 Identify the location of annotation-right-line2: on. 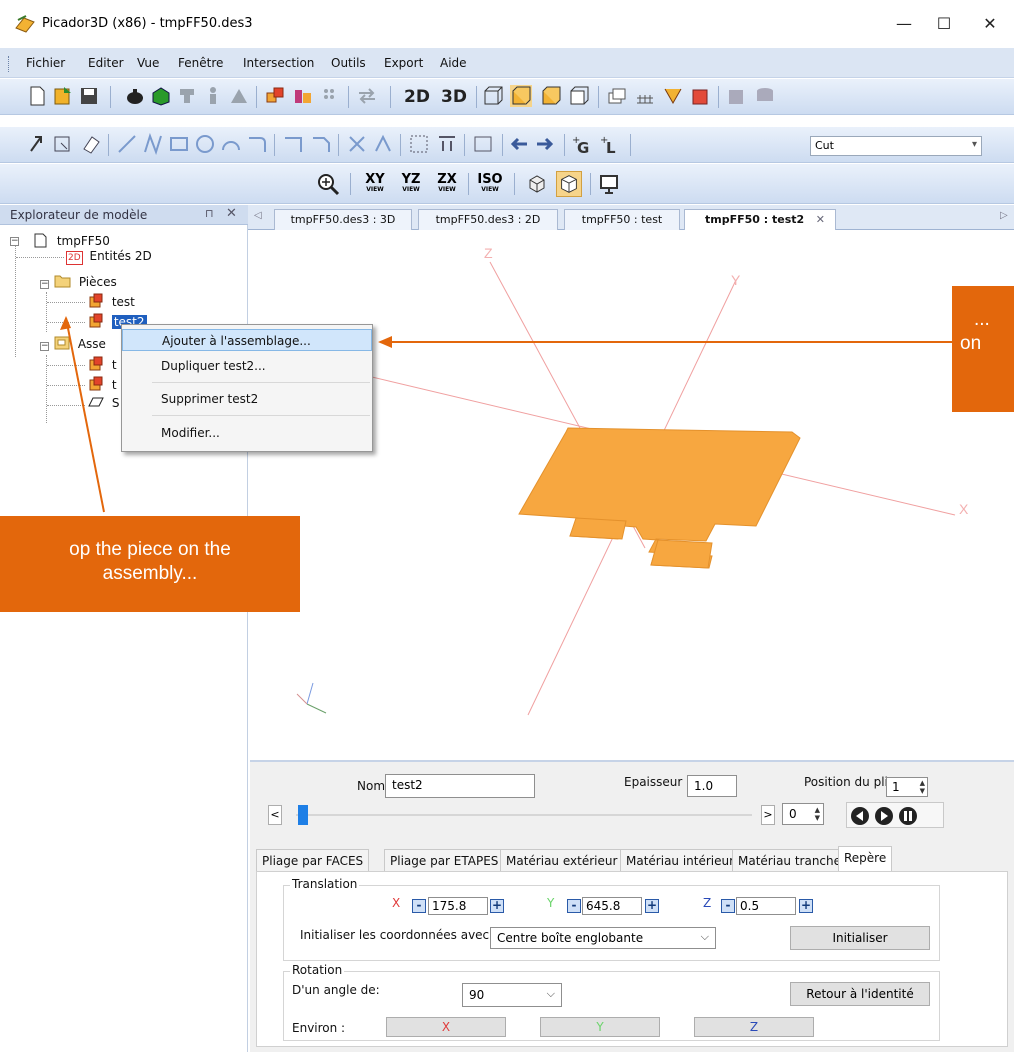
(971, 343).